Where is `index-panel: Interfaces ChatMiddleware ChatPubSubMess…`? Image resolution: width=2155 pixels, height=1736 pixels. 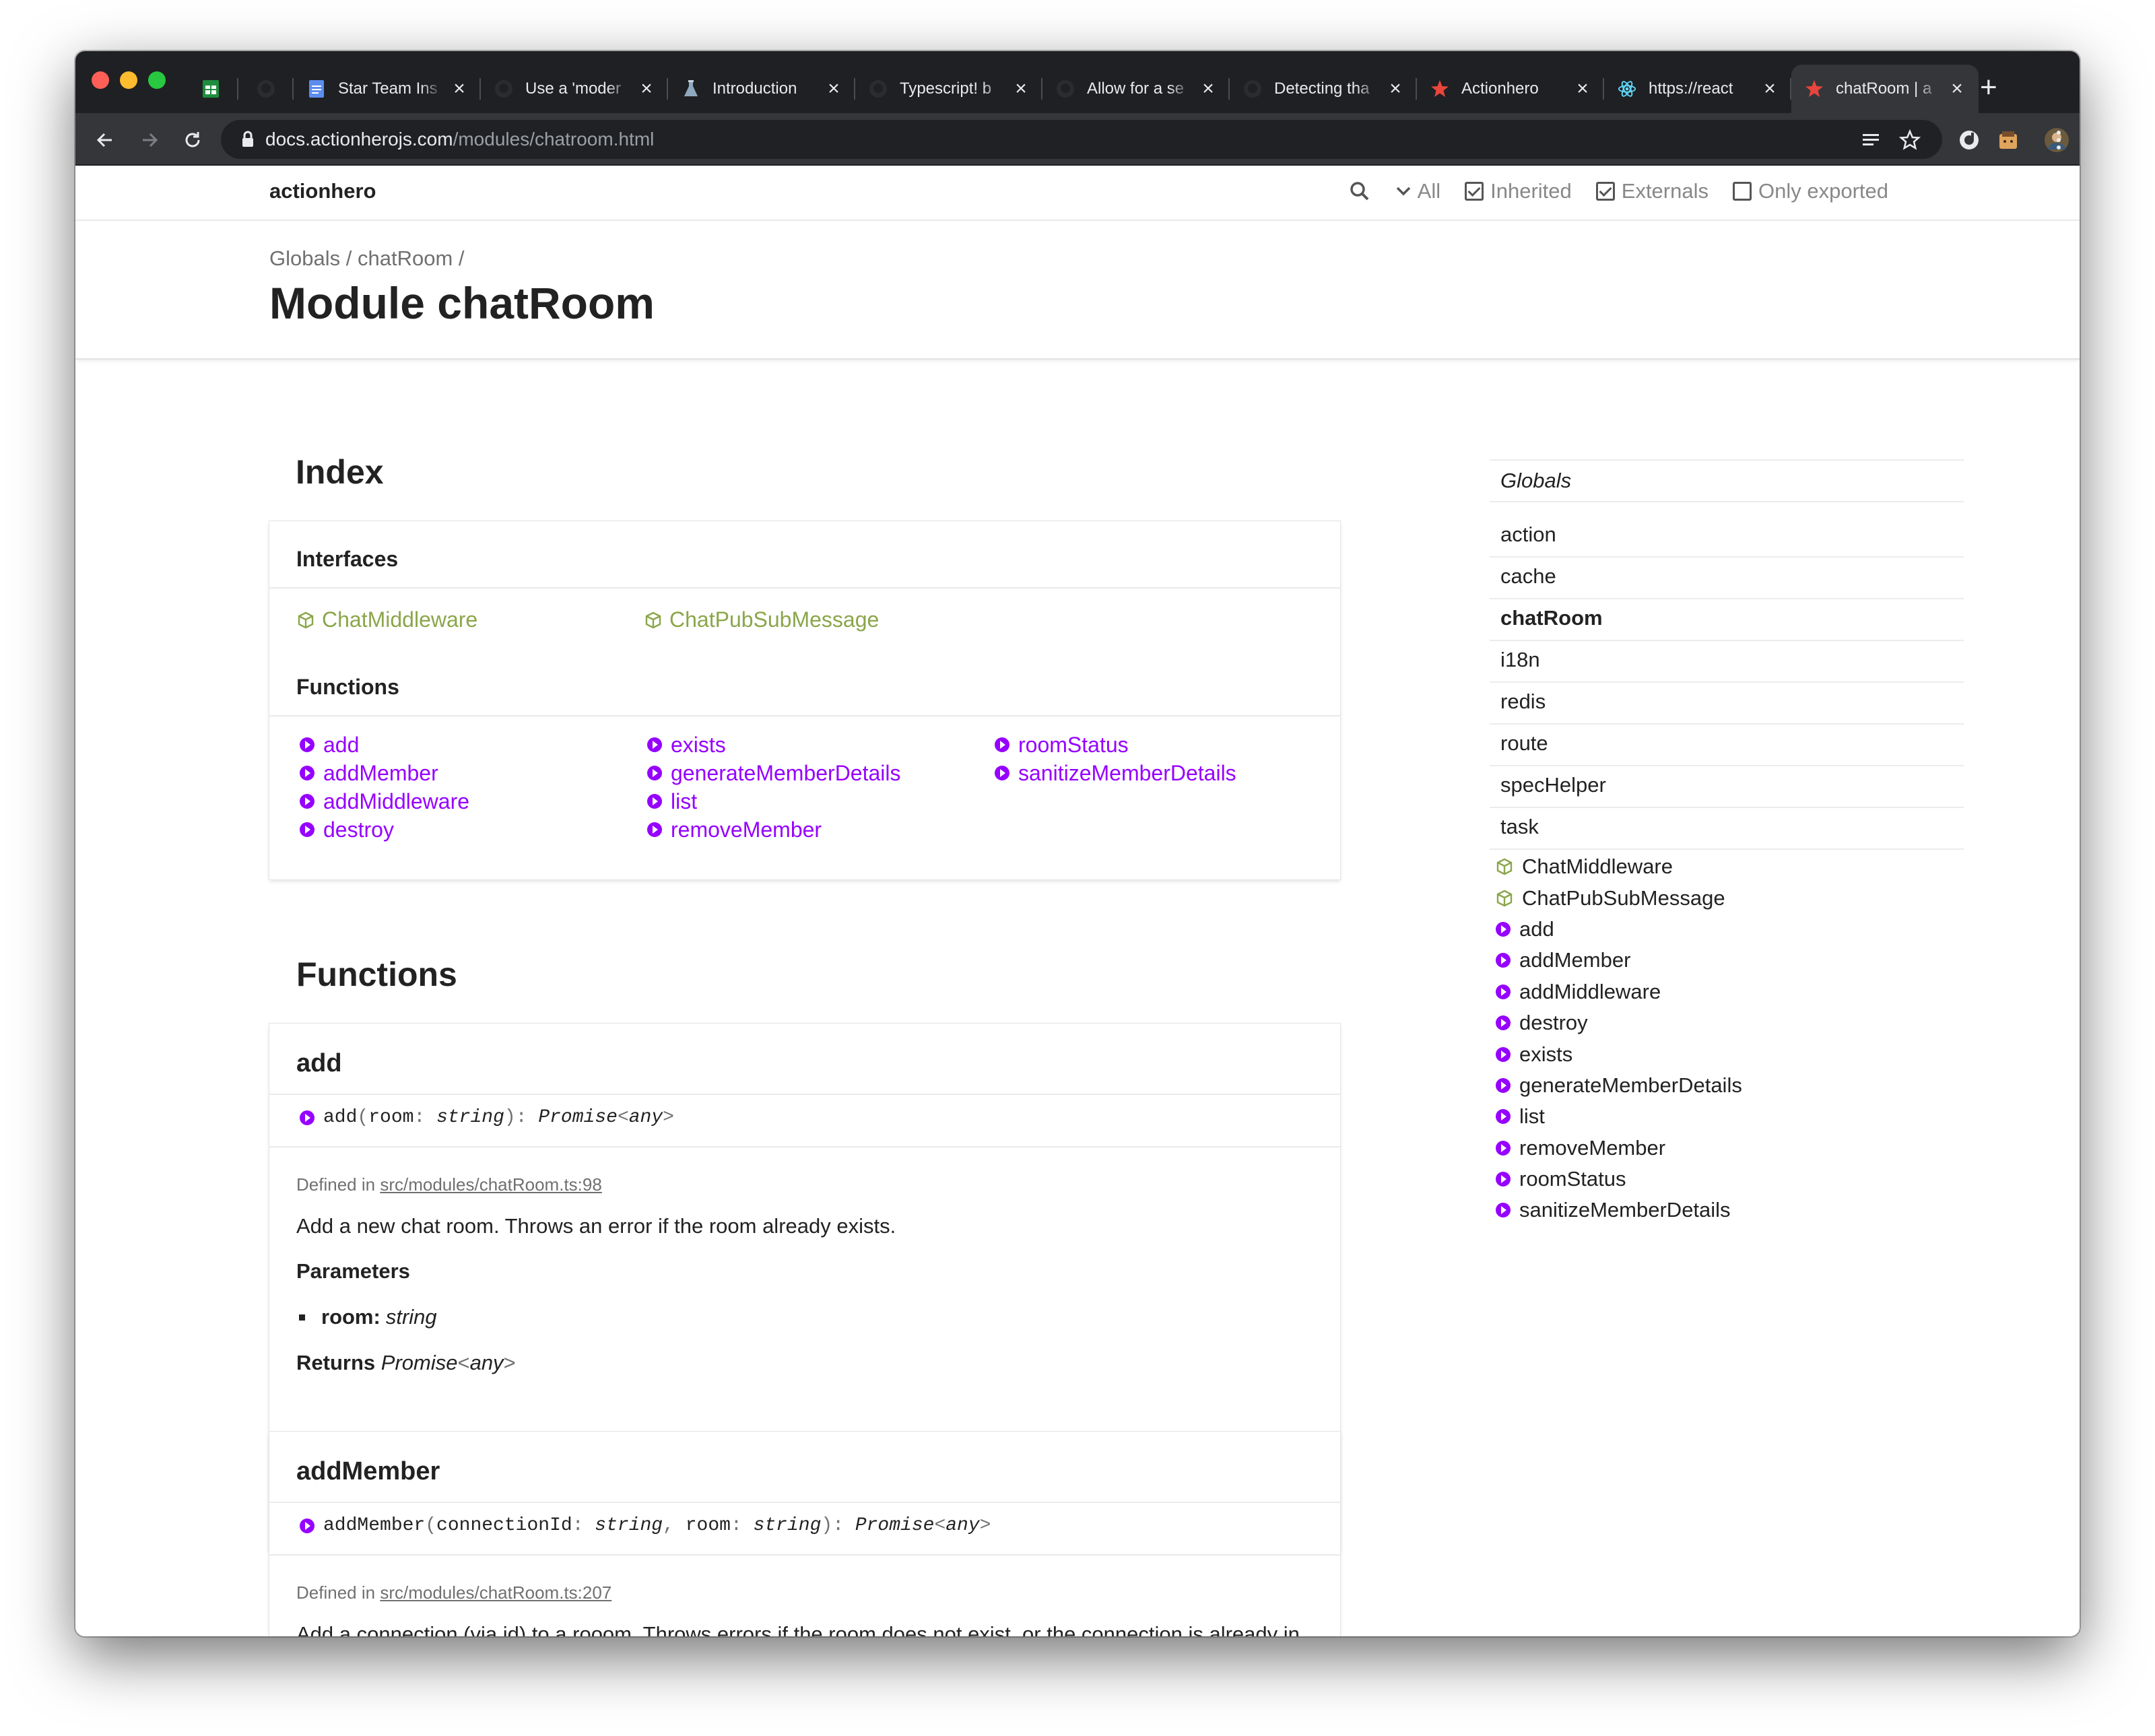 index-panel: Interfaces ChatMiddleware ChatPubSubMess… is located at coordinates (804, 700).